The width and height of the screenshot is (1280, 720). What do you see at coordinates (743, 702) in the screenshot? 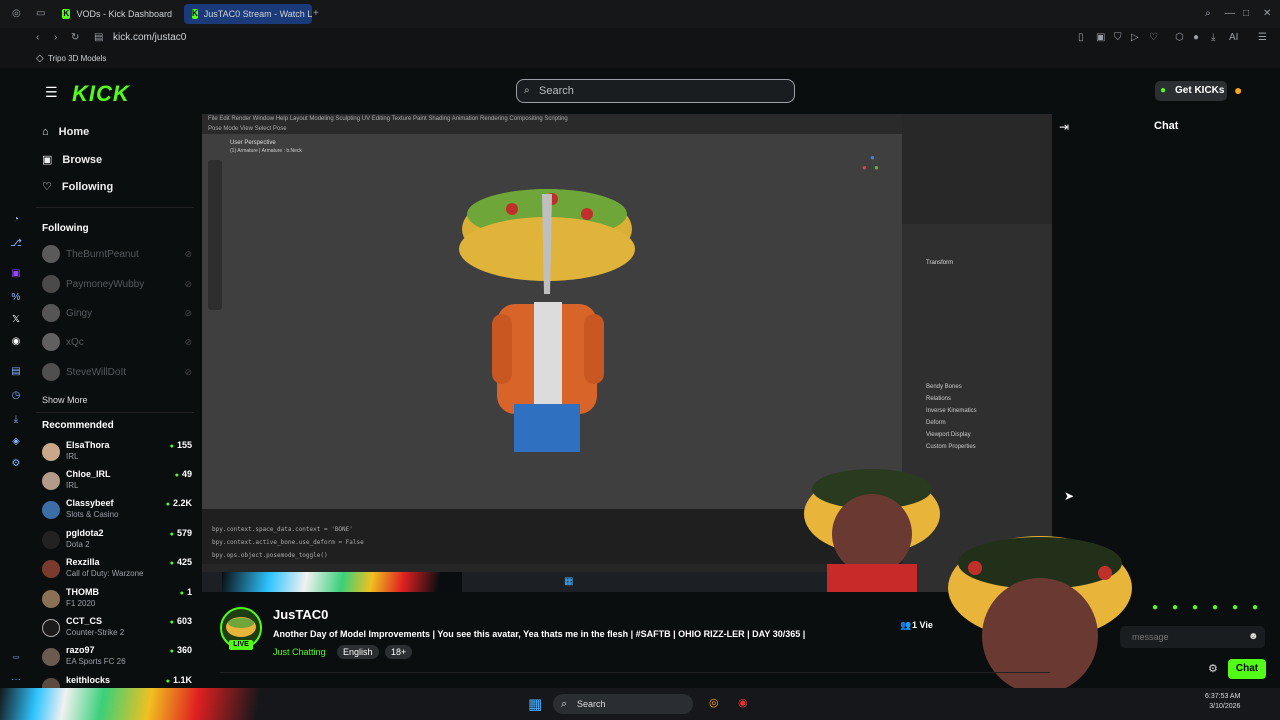
I see `obs-taskbar-icon: ◉` at bounding box center [743, 702].